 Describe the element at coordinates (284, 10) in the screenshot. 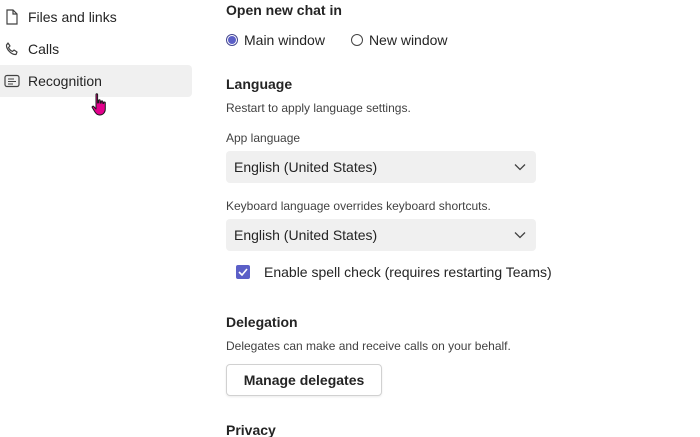

I see `open-new-chat-heading: Open new chat in` at that location.